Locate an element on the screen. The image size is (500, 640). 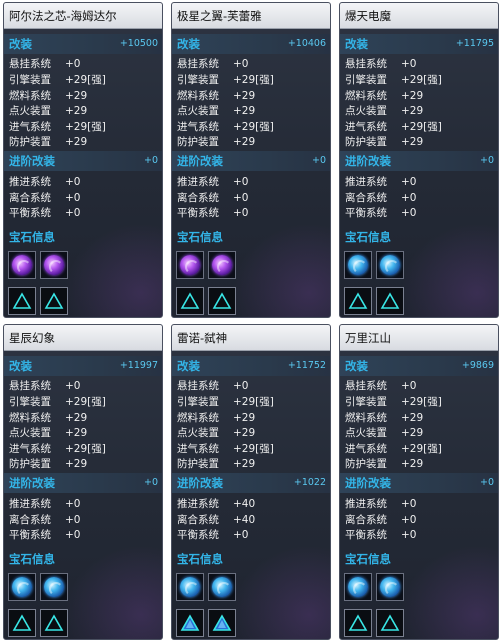
stat-label: 平衡系统 is located at coordinates (30, 213).